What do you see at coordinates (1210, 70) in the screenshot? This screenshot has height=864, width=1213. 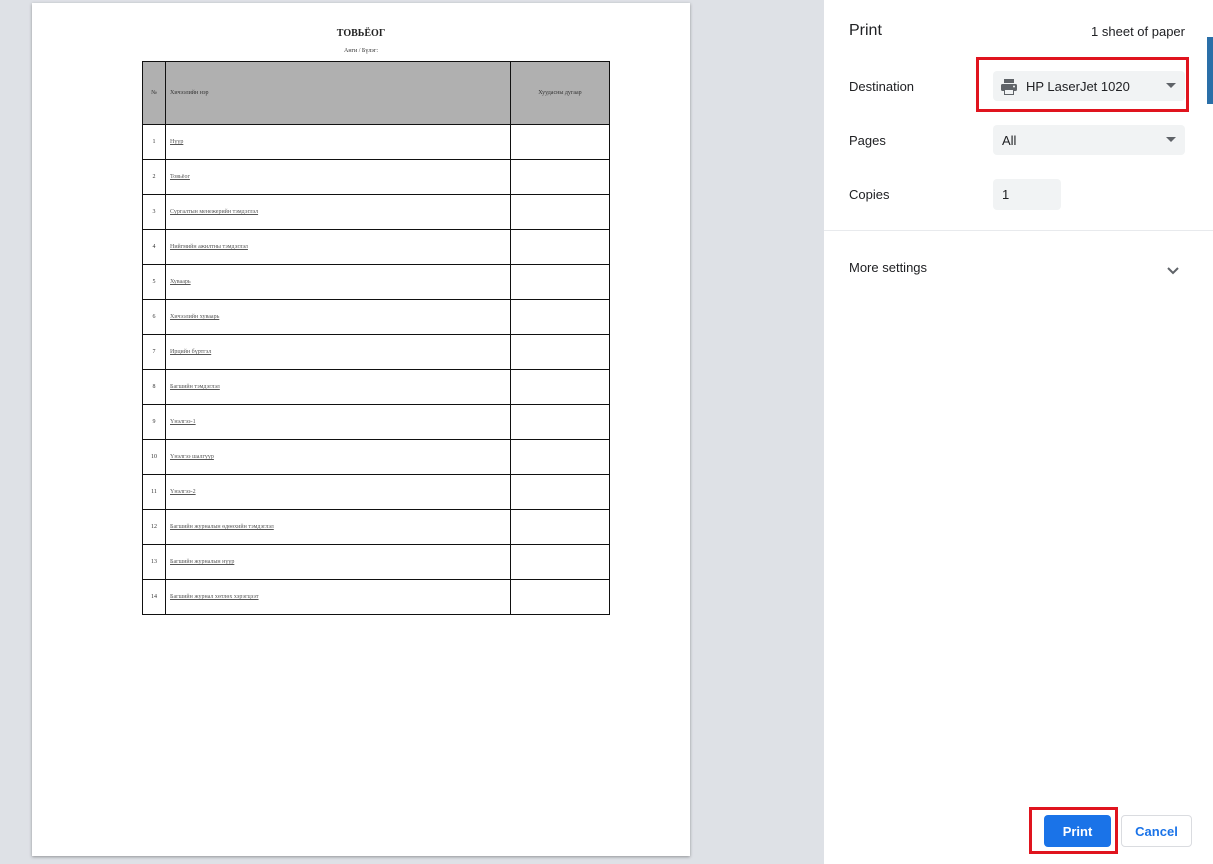 I see `scrollbar-accent` at bounding box center [1210, 70].